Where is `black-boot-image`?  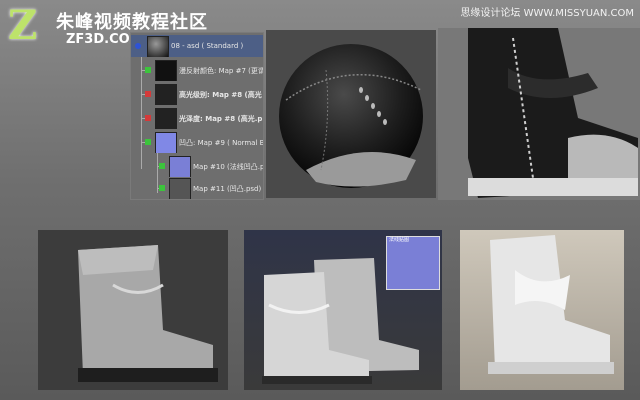
black-boot-image is located at coordinates (553, 113).